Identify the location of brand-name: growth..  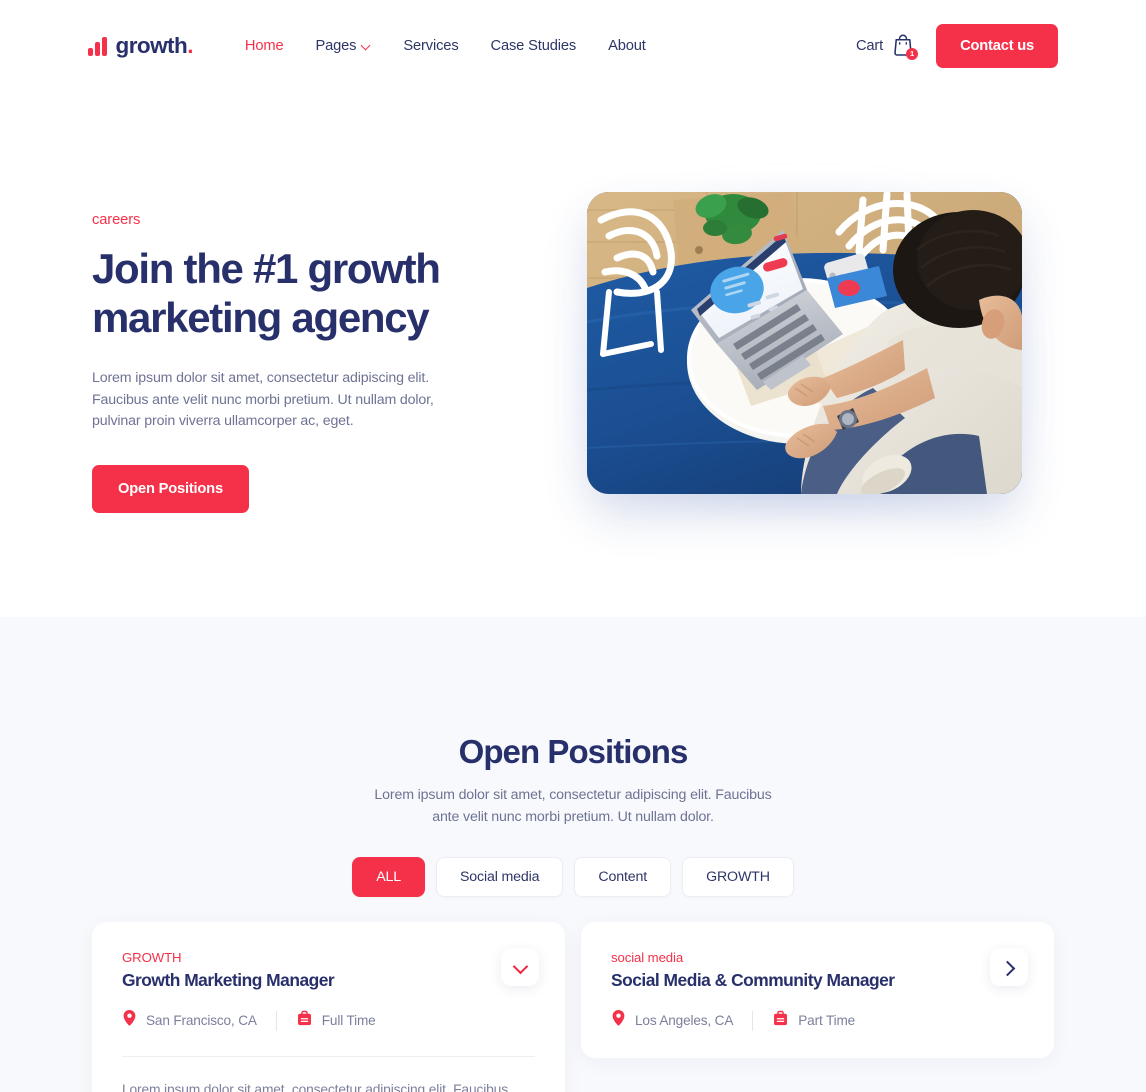
(154, 46).